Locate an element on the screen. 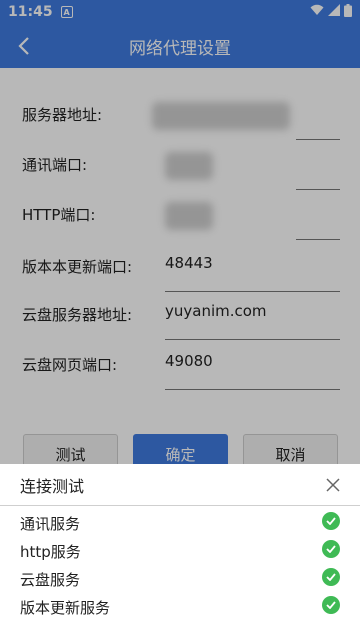 The image size is (360, 640). service-name: 通讯服务 is located at coordinates (50, 524).